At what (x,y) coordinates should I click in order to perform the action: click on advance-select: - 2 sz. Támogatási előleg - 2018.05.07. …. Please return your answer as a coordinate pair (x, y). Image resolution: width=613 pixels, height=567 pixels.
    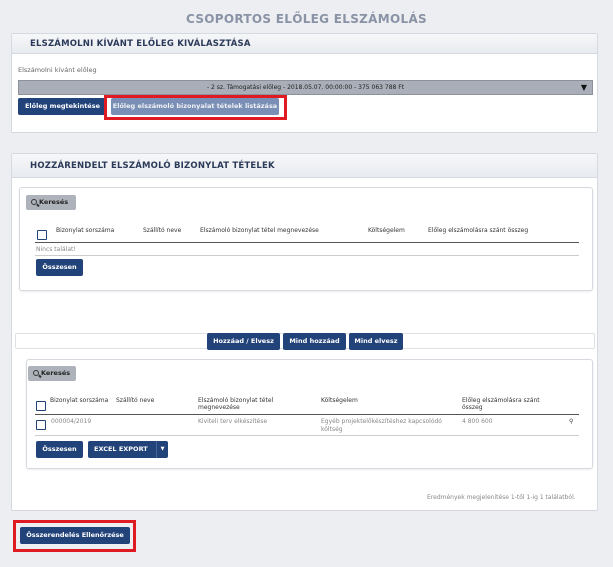
    Looking at the image, I should click on (305, 87).